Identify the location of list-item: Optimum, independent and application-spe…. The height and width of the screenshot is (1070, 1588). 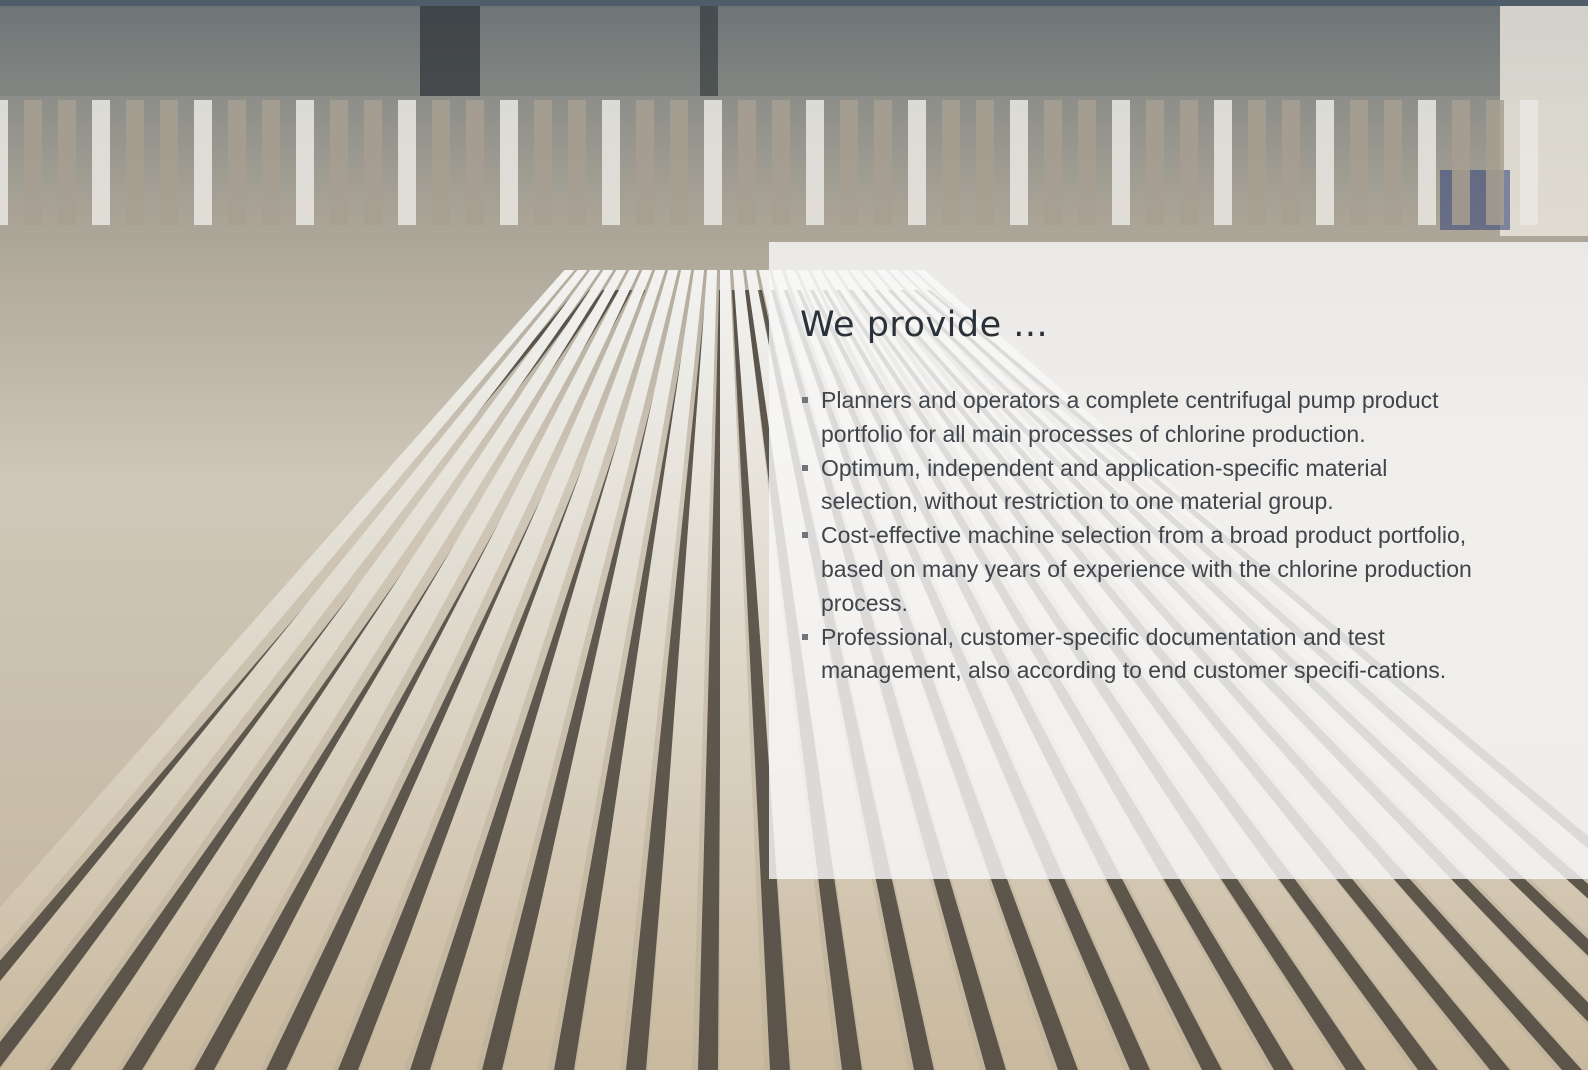
(1144, 486).